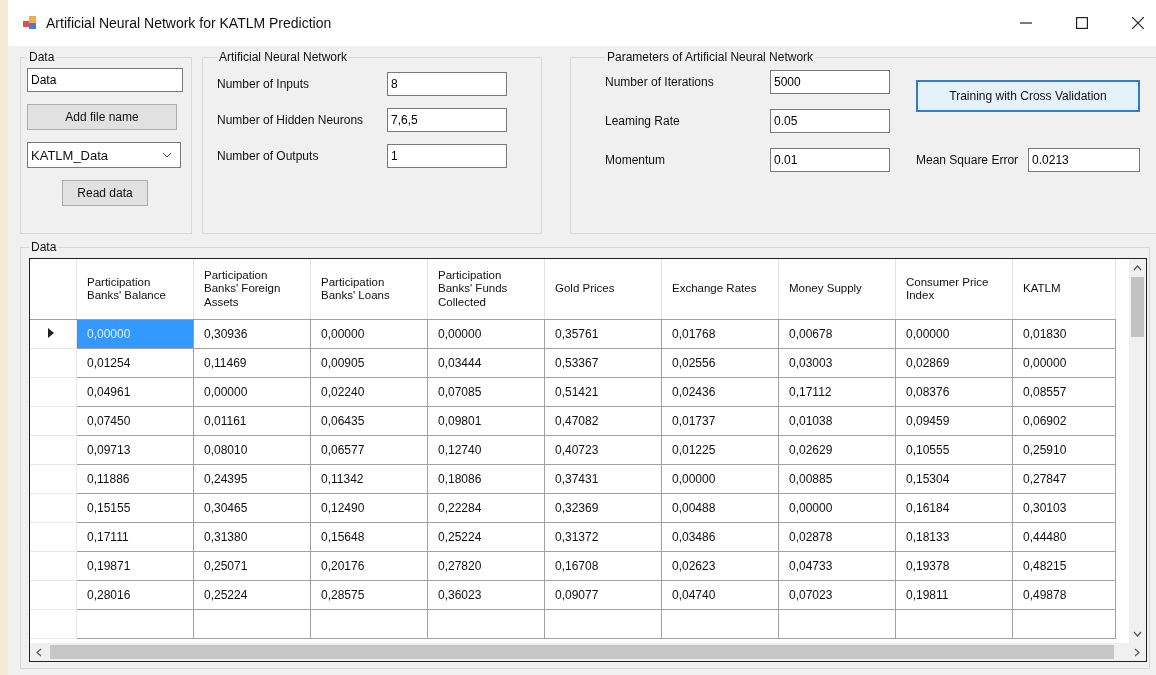  Describe the element at coordinates (954, 363) in the screenshot. I see `table-cell: 0,02869` at that location.